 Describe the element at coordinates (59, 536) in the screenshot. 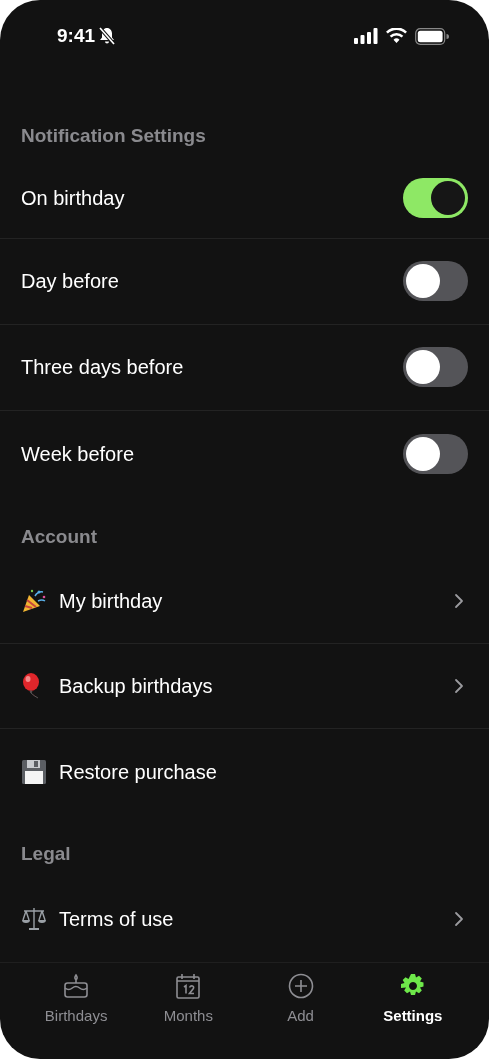

I see `section-header: Account` at that location.